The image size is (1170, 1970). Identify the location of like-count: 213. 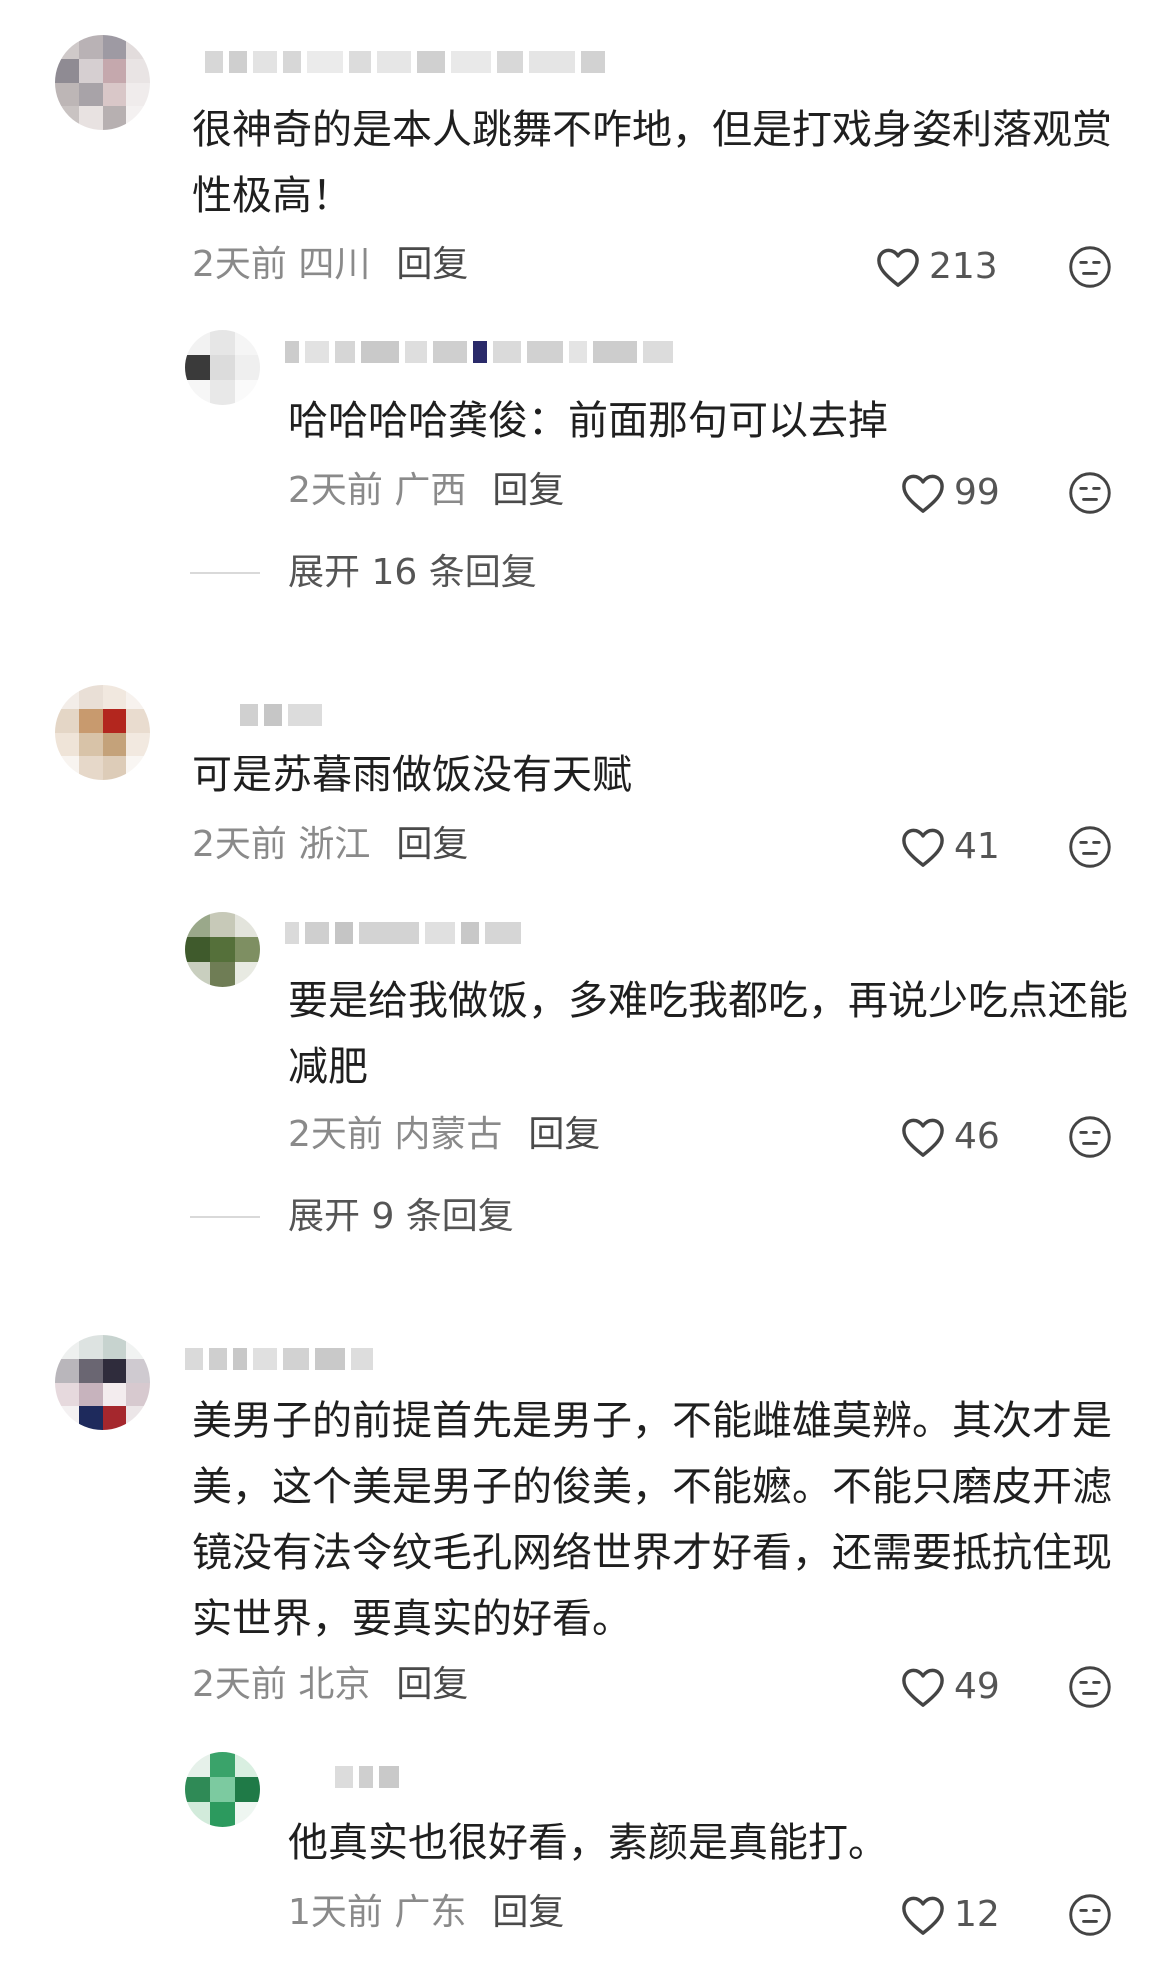
(963, 266).